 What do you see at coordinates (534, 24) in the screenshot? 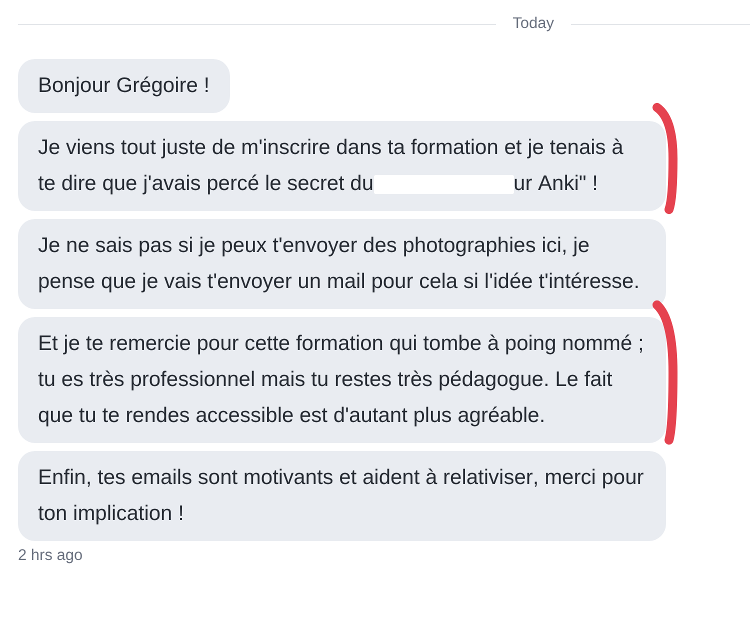
I see `date-divider-label: Today` at bounding box center [534, 24].